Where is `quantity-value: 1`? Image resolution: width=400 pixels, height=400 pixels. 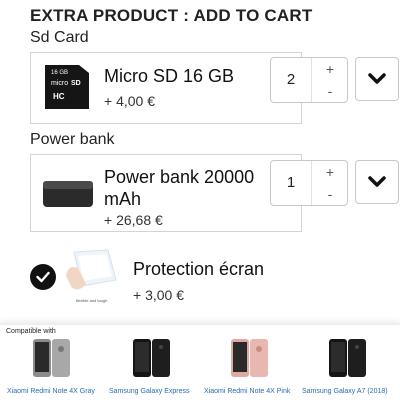 quantity-value: 1 is located at coordinates (291, 183).